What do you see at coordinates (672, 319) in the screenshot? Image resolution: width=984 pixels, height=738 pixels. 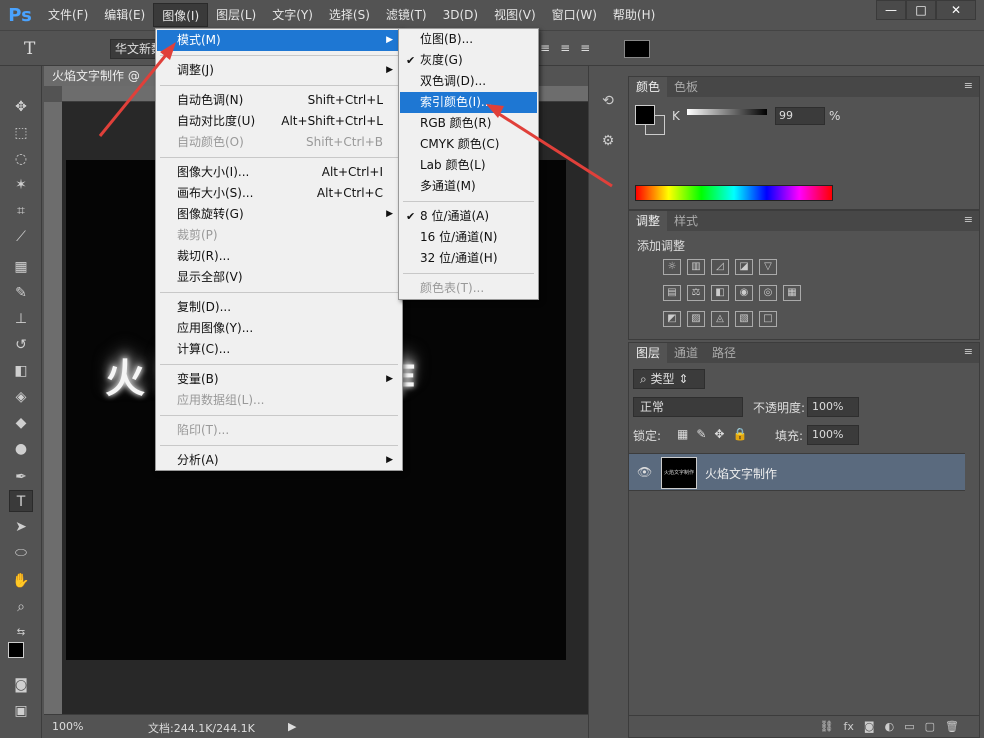 I see `invert-icon: ◩` at bounding box center [672, 319].